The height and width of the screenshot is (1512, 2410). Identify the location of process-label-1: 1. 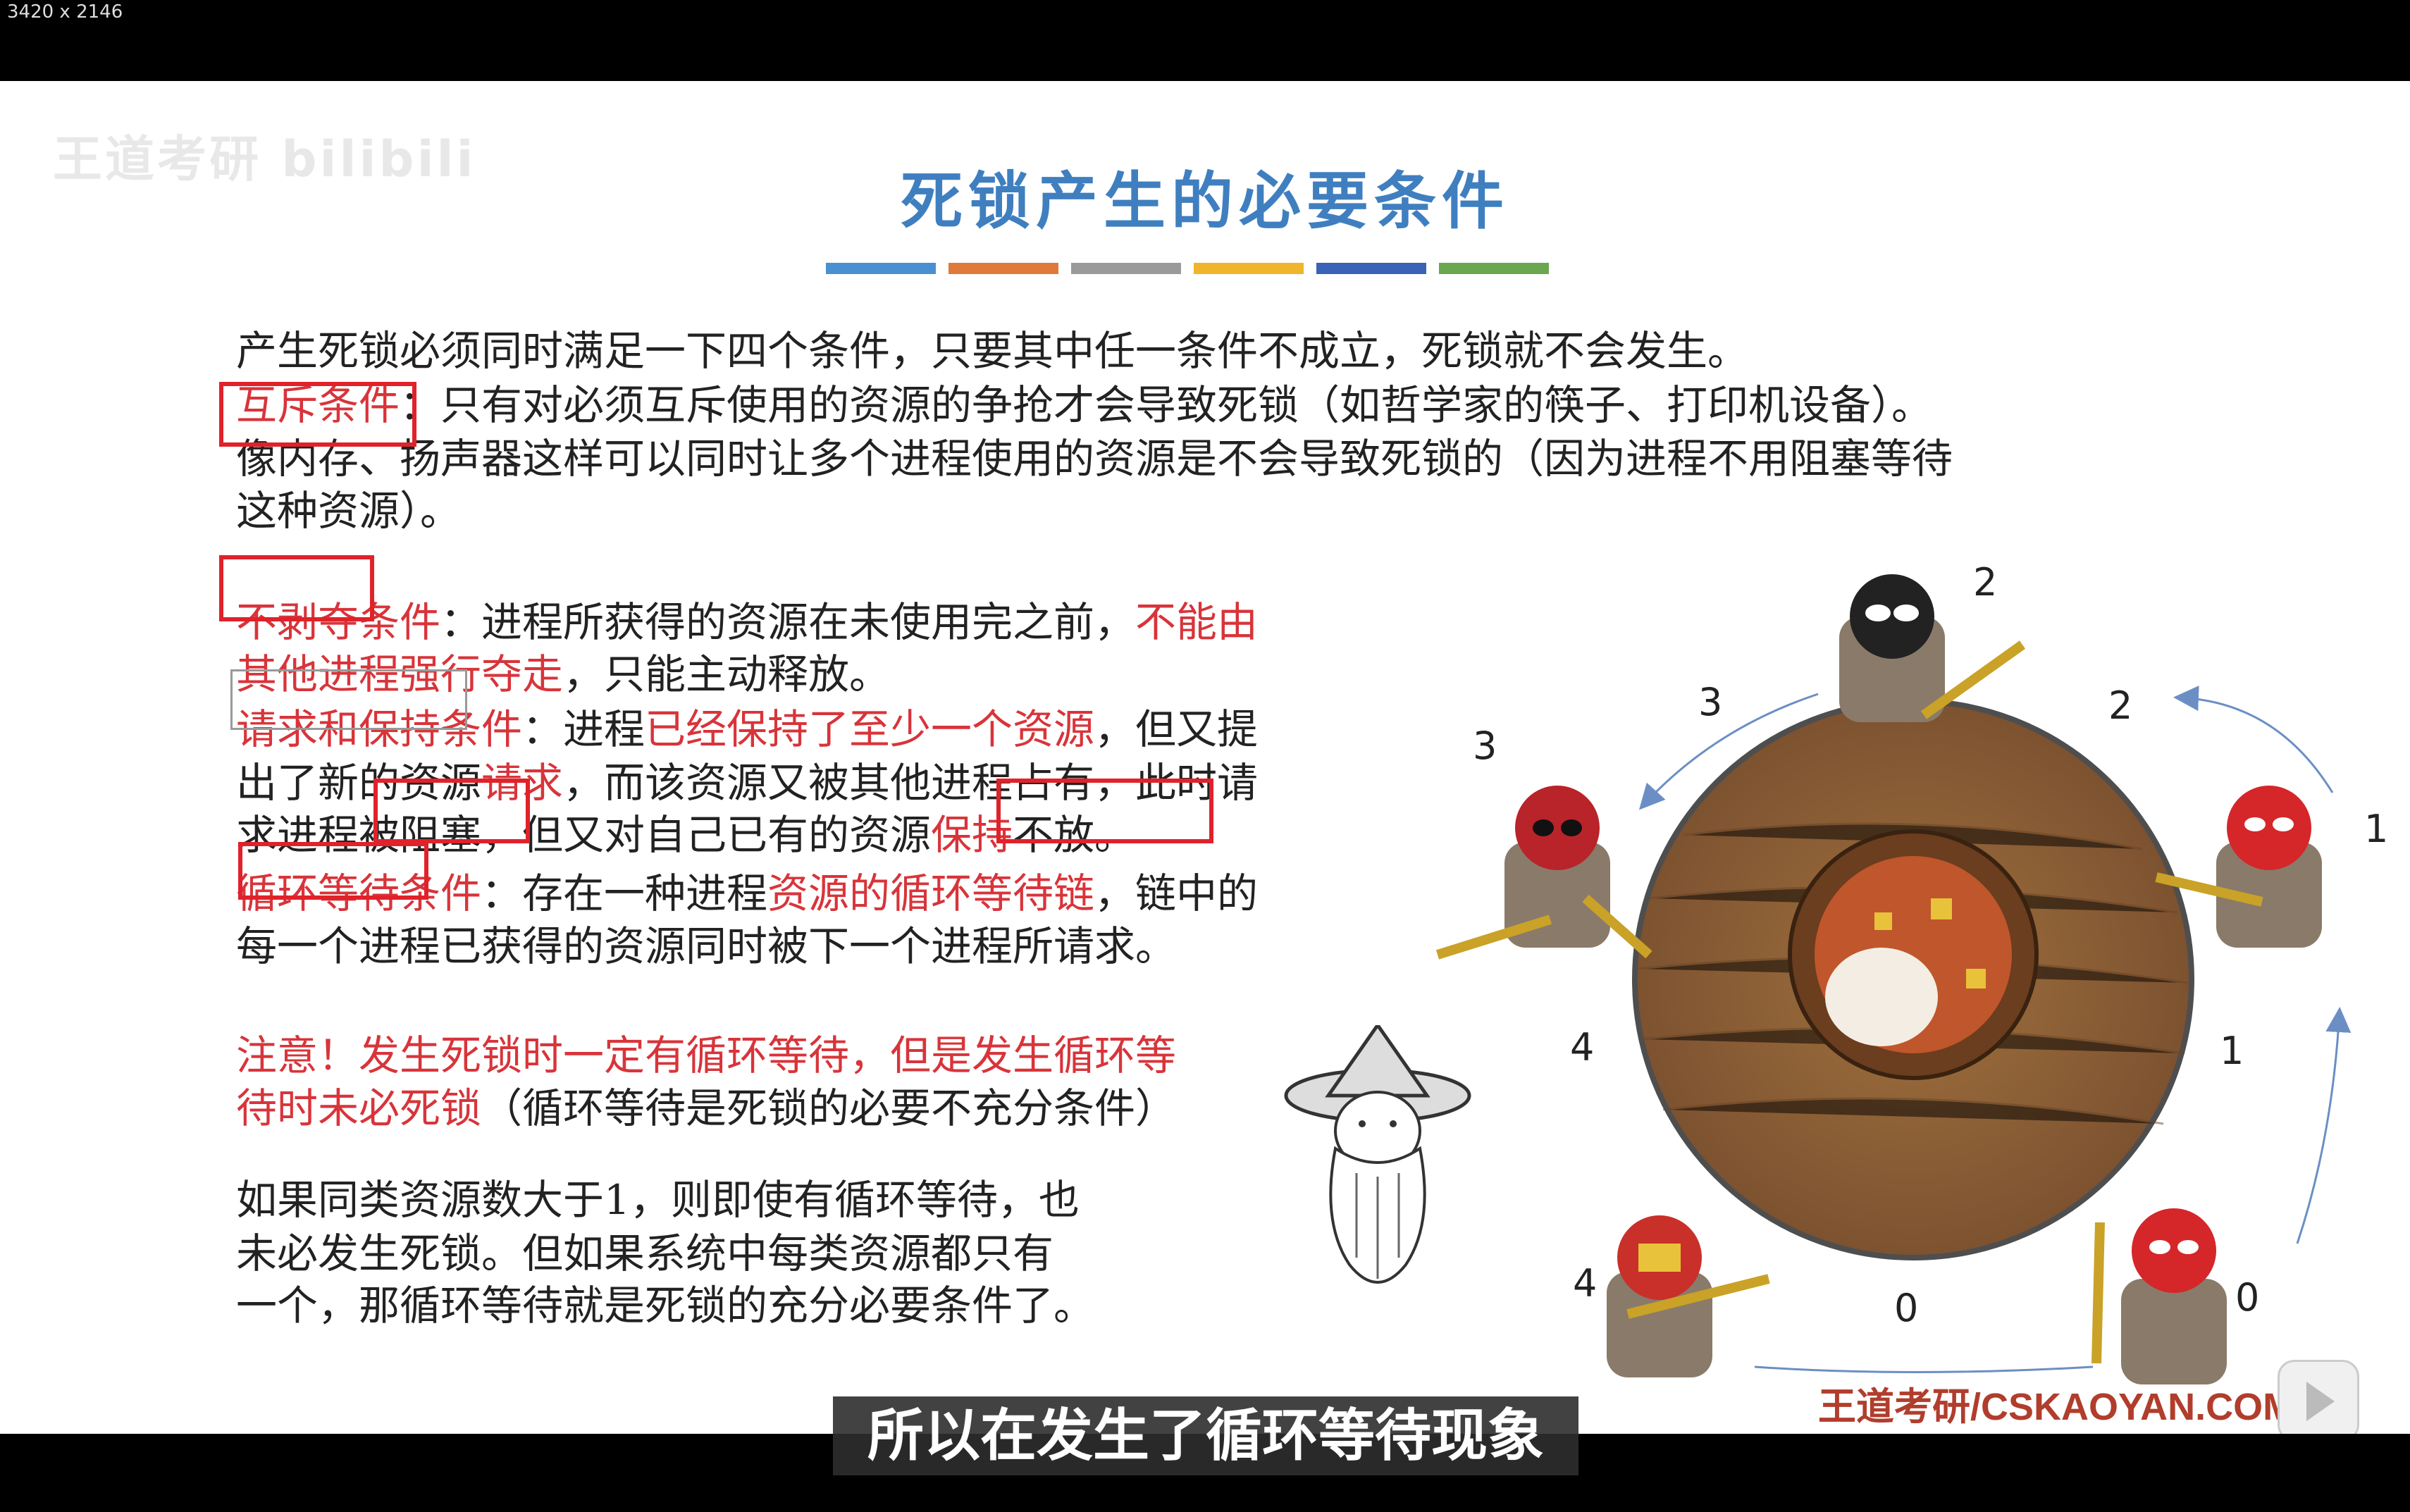
(2377, 829).